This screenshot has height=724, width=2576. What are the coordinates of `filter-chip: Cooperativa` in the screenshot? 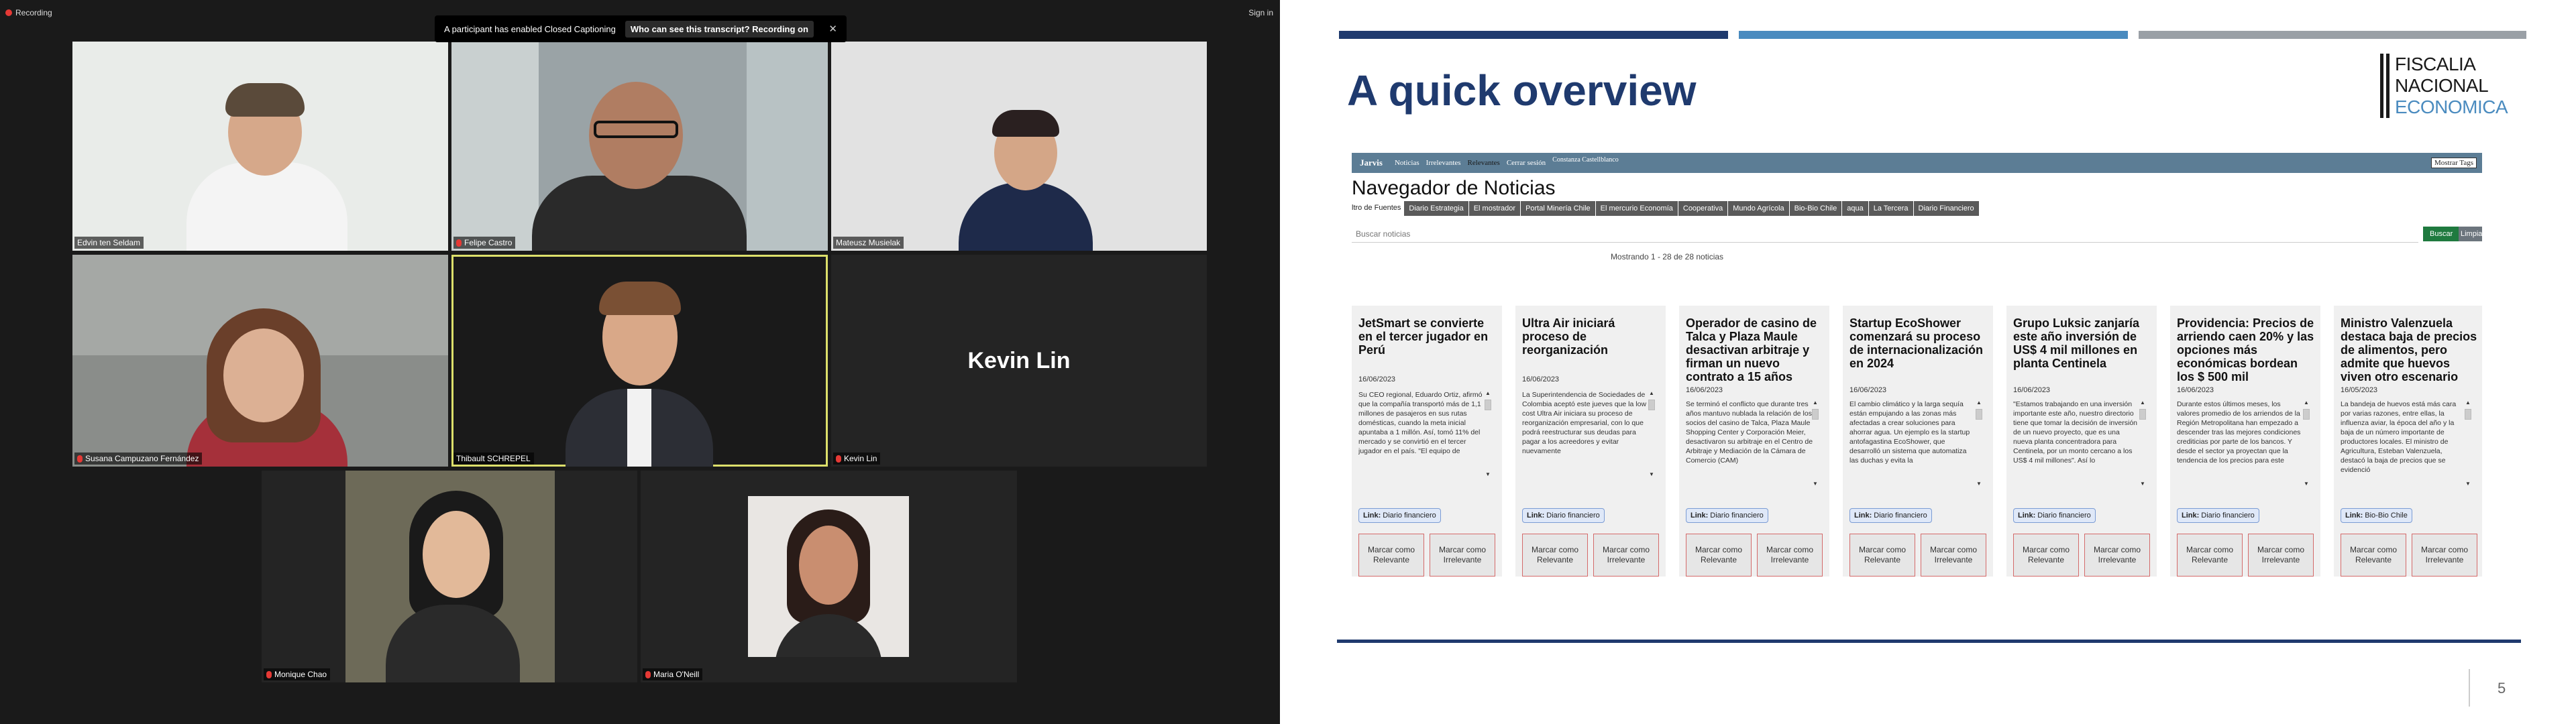 It's located at (1703, 209).